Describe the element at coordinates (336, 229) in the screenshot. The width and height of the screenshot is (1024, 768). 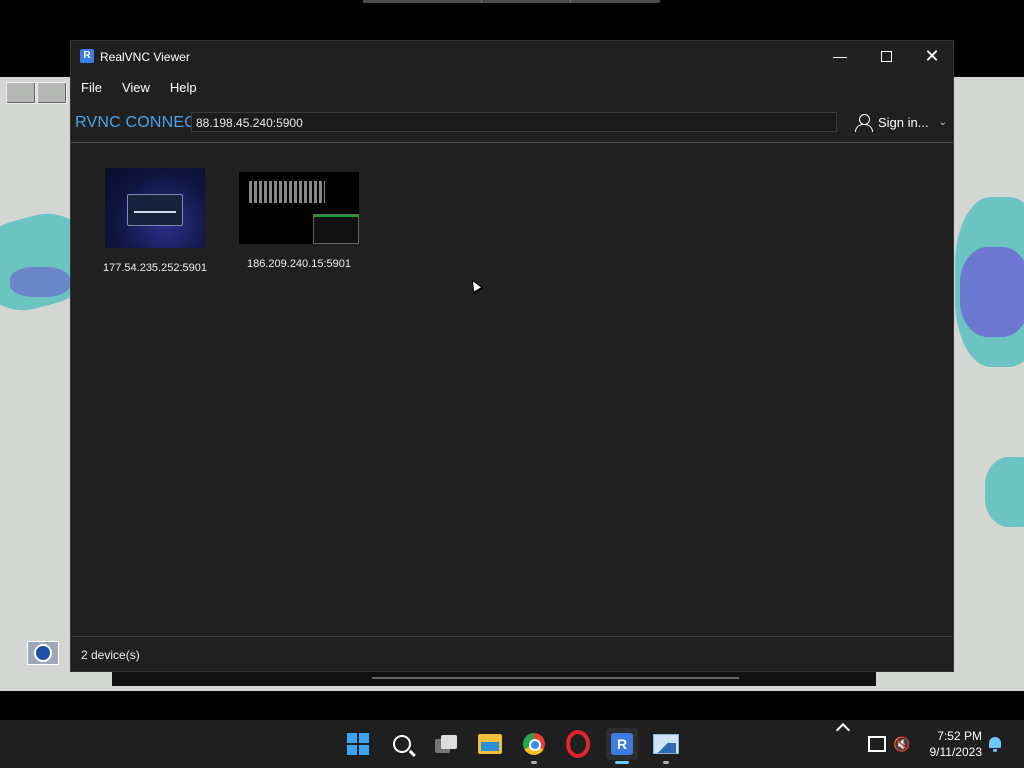
I see `thumbnail-panel` at that location.